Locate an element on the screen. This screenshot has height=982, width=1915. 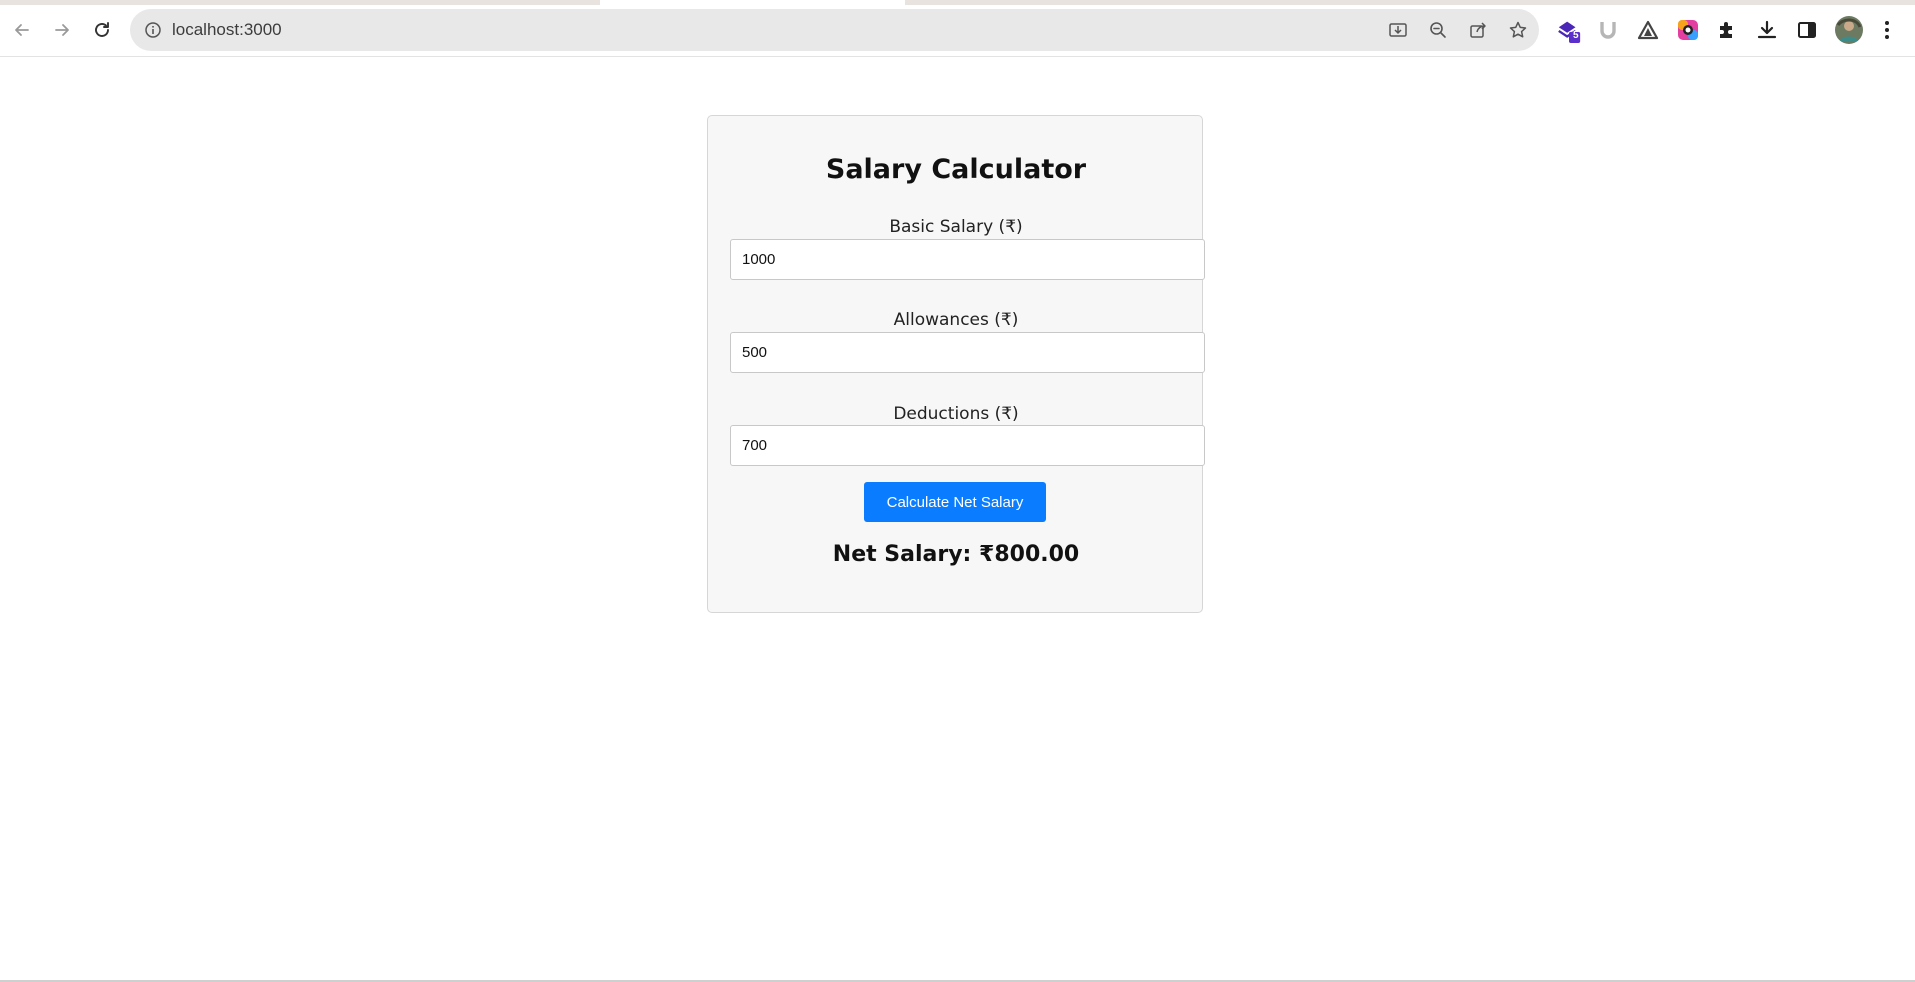
share-button is located at coordinates (1478, 30).